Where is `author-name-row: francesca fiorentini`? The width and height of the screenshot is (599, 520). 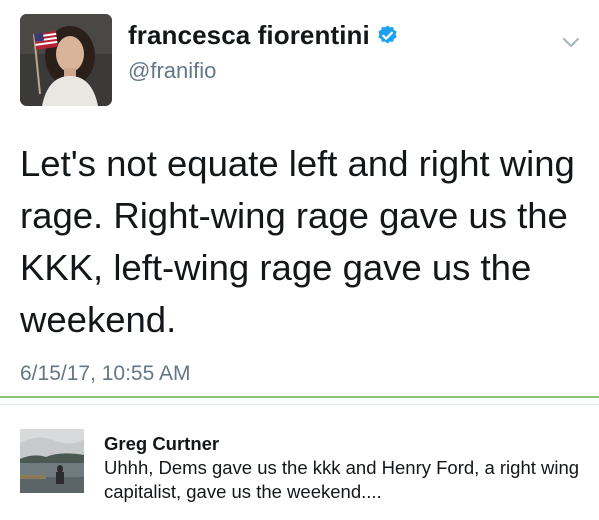
author-name-row: francesca fiorentini is located at coordinates (263, 35).